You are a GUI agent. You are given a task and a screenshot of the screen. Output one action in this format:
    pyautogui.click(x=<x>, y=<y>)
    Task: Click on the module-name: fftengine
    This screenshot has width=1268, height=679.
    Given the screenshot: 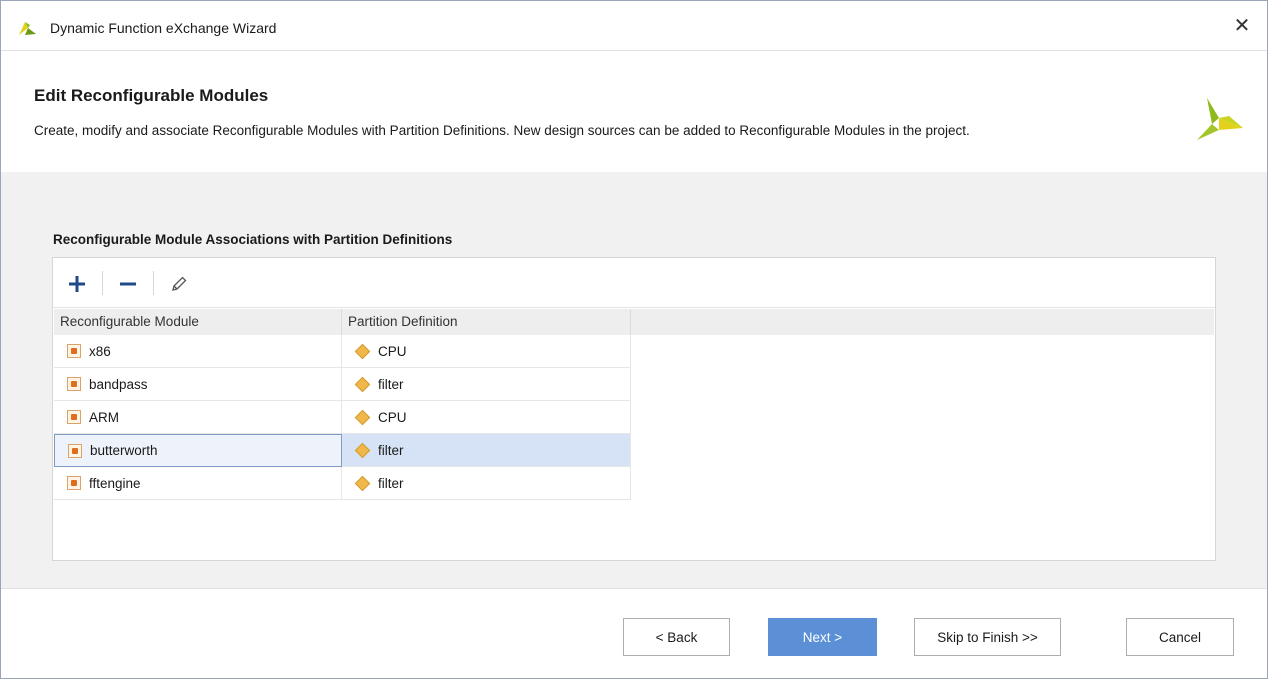 What is the action you would take?
    pyautogui.click(x=115, y=483)
    